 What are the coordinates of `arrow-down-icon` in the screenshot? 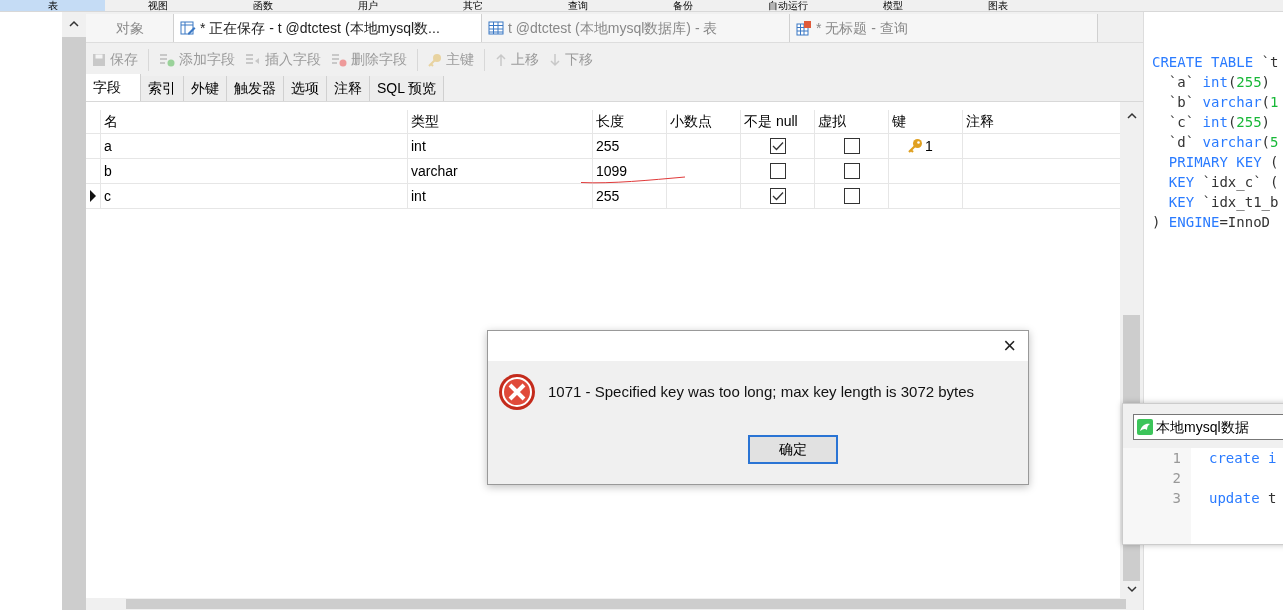 It's located at (555, 59).